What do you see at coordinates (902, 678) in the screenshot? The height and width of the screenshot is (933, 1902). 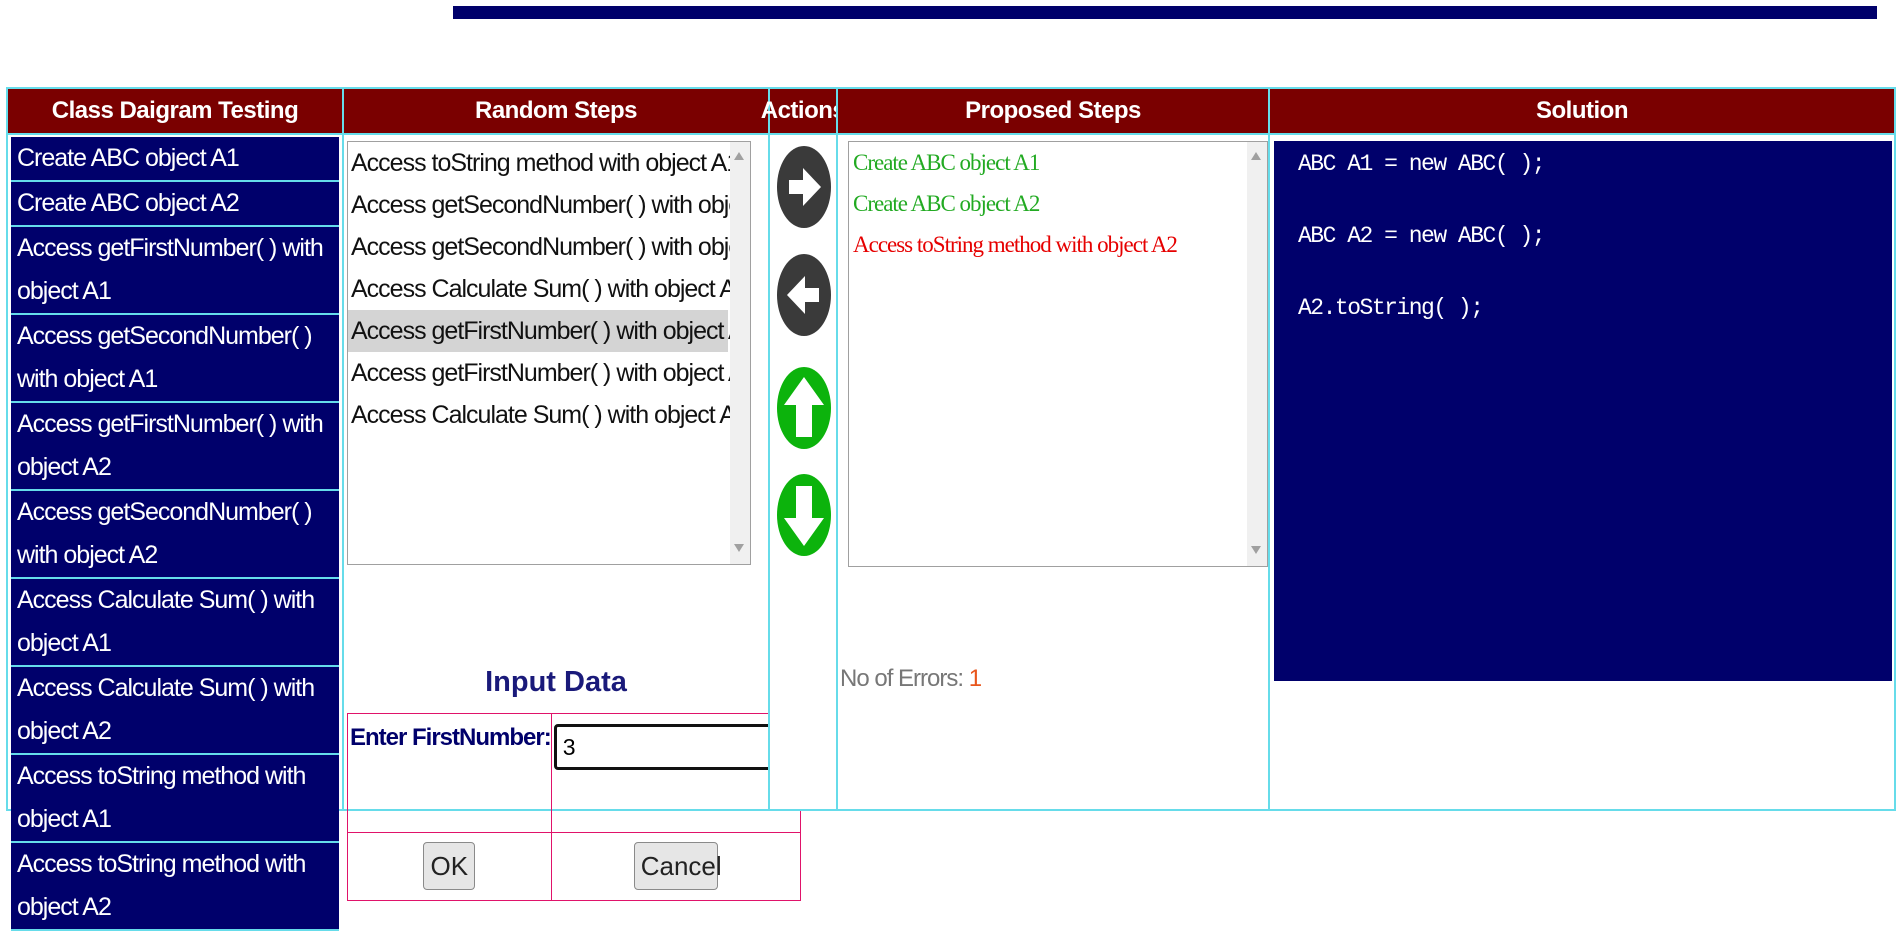 I see `error-count-label: No of Errors:` at bounding box center [902, 678].